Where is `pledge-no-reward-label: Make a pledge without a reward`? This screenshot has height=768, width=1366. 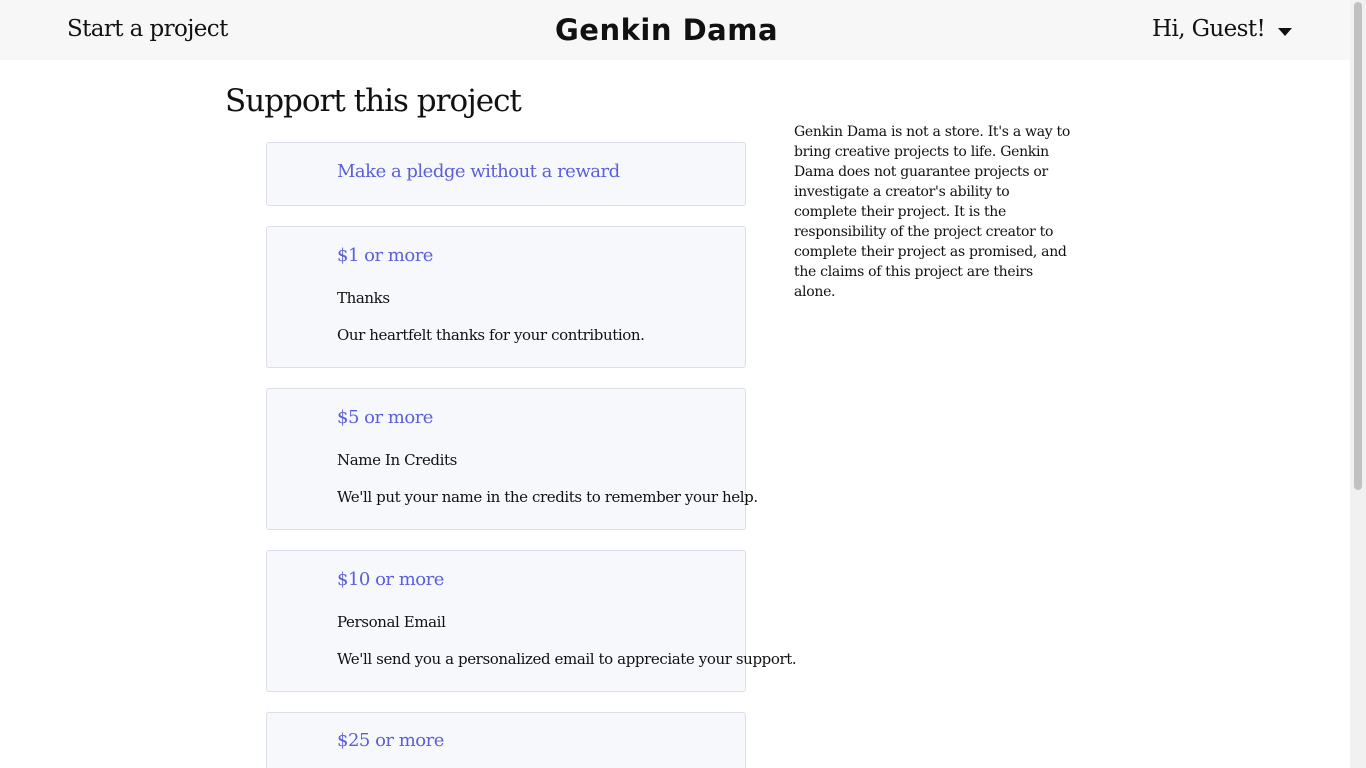
pledge-no-reward-label: Make a pledge without a reward is located at coordinates (478, 172).